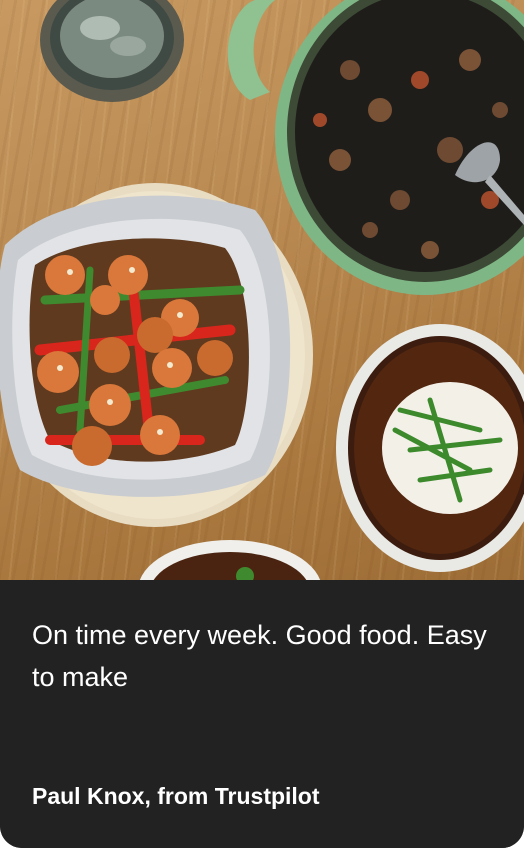 This screenshot has width=524, height=848. I want to click on small-bowl-icon, so click(230, 560).